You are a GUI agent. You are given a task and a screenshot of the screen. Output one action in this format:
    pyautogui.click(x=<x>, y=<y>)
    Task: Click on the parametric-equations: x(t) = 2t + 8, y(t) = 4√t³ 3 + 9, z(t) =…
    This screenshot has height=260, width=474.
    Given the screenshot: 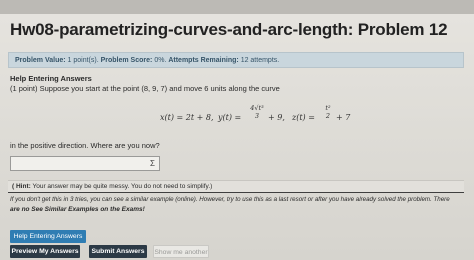 What is the action you would take?
    pyautogui.click(x=265, y=118)
    